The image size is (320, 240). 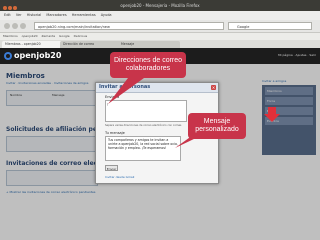 I want to click on window-titlebar: openjob20 - Mensajeria - Mozilla Firefox, so click(x=160, y=5).